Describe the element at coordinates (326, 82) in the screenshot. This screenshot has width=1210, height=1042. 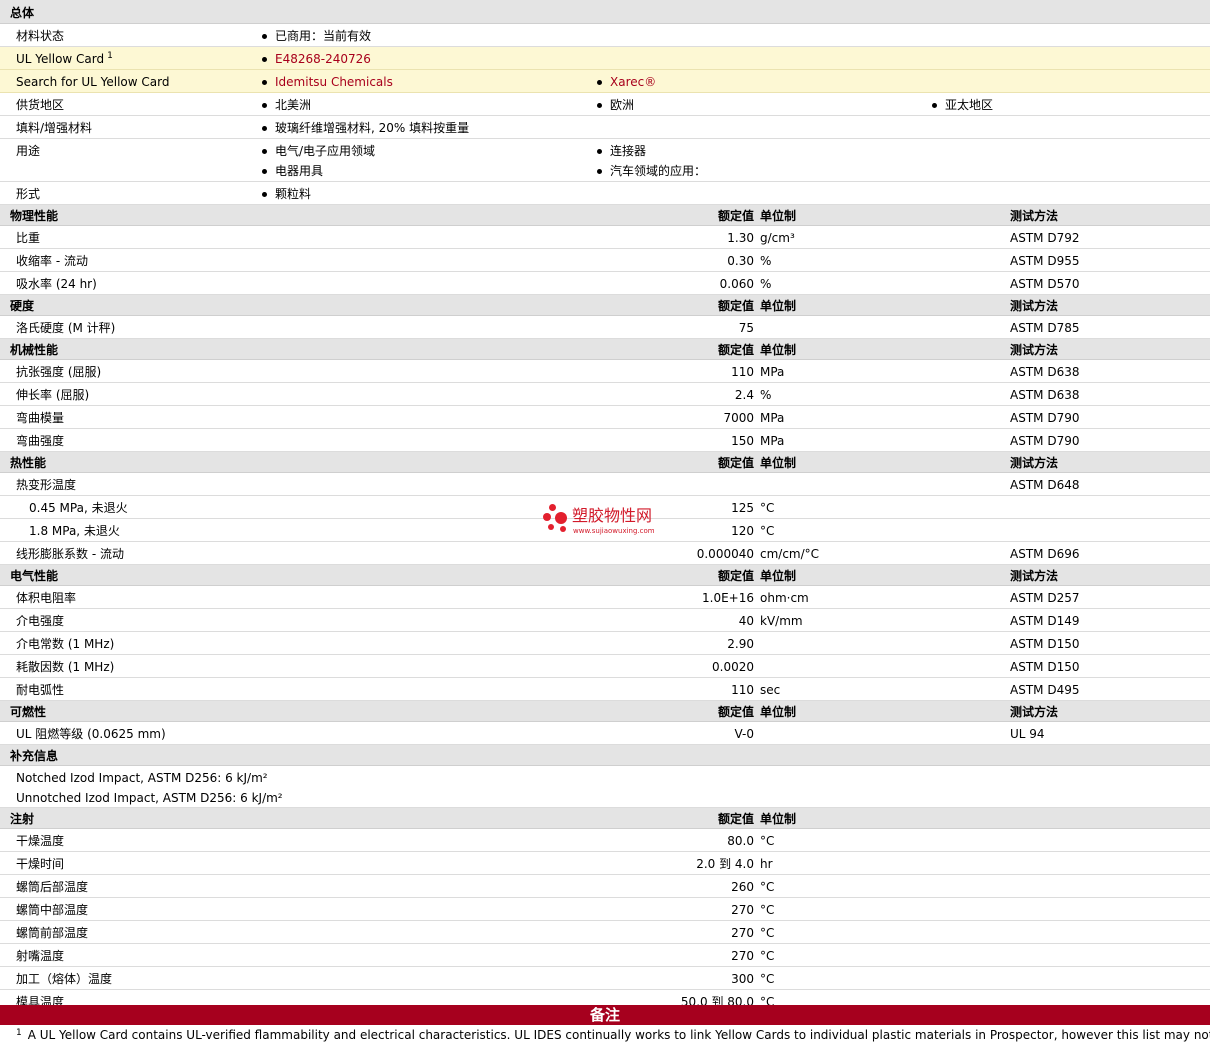
I see `idemitsu-link: Idemitsu Chemicals` at that location.